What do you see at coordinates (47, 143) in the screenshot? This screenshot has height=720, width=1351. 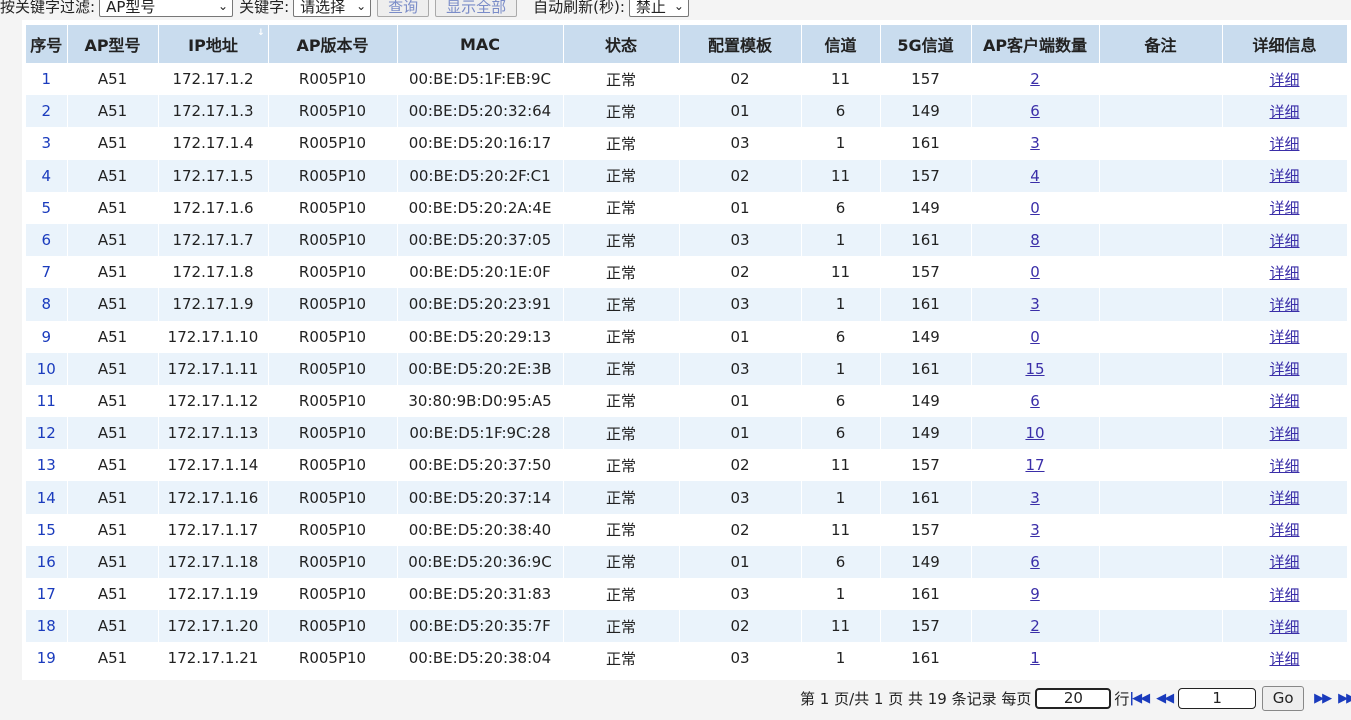 I see `cell-index: 3` at bounding box center [47, 143].